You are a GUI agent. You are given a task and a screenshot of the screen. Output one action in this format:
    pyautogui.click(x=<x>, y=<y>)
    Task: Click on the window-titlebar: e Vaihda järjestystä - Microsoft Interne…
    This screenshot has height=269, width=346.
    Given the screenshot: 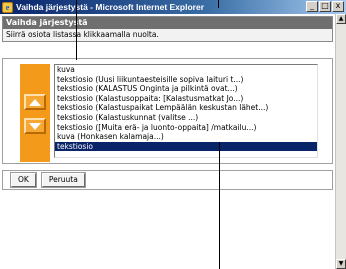 What is the action you would take?
    pyautogui.click(x=173, y=7)
    